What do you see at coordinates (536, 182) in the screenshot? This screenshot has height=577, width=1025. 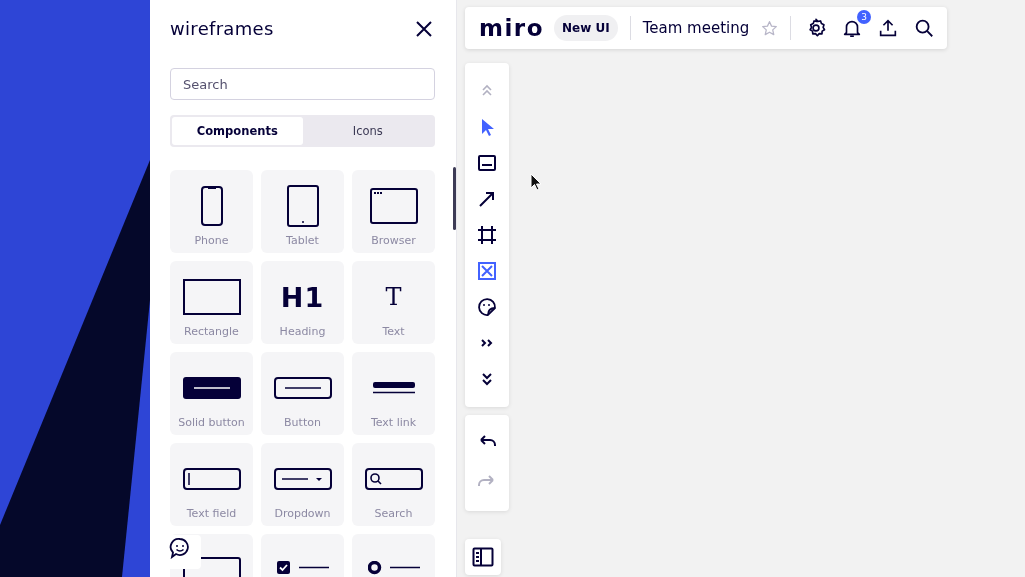 I see `cursor-icon` at bounding box center [536, 182].